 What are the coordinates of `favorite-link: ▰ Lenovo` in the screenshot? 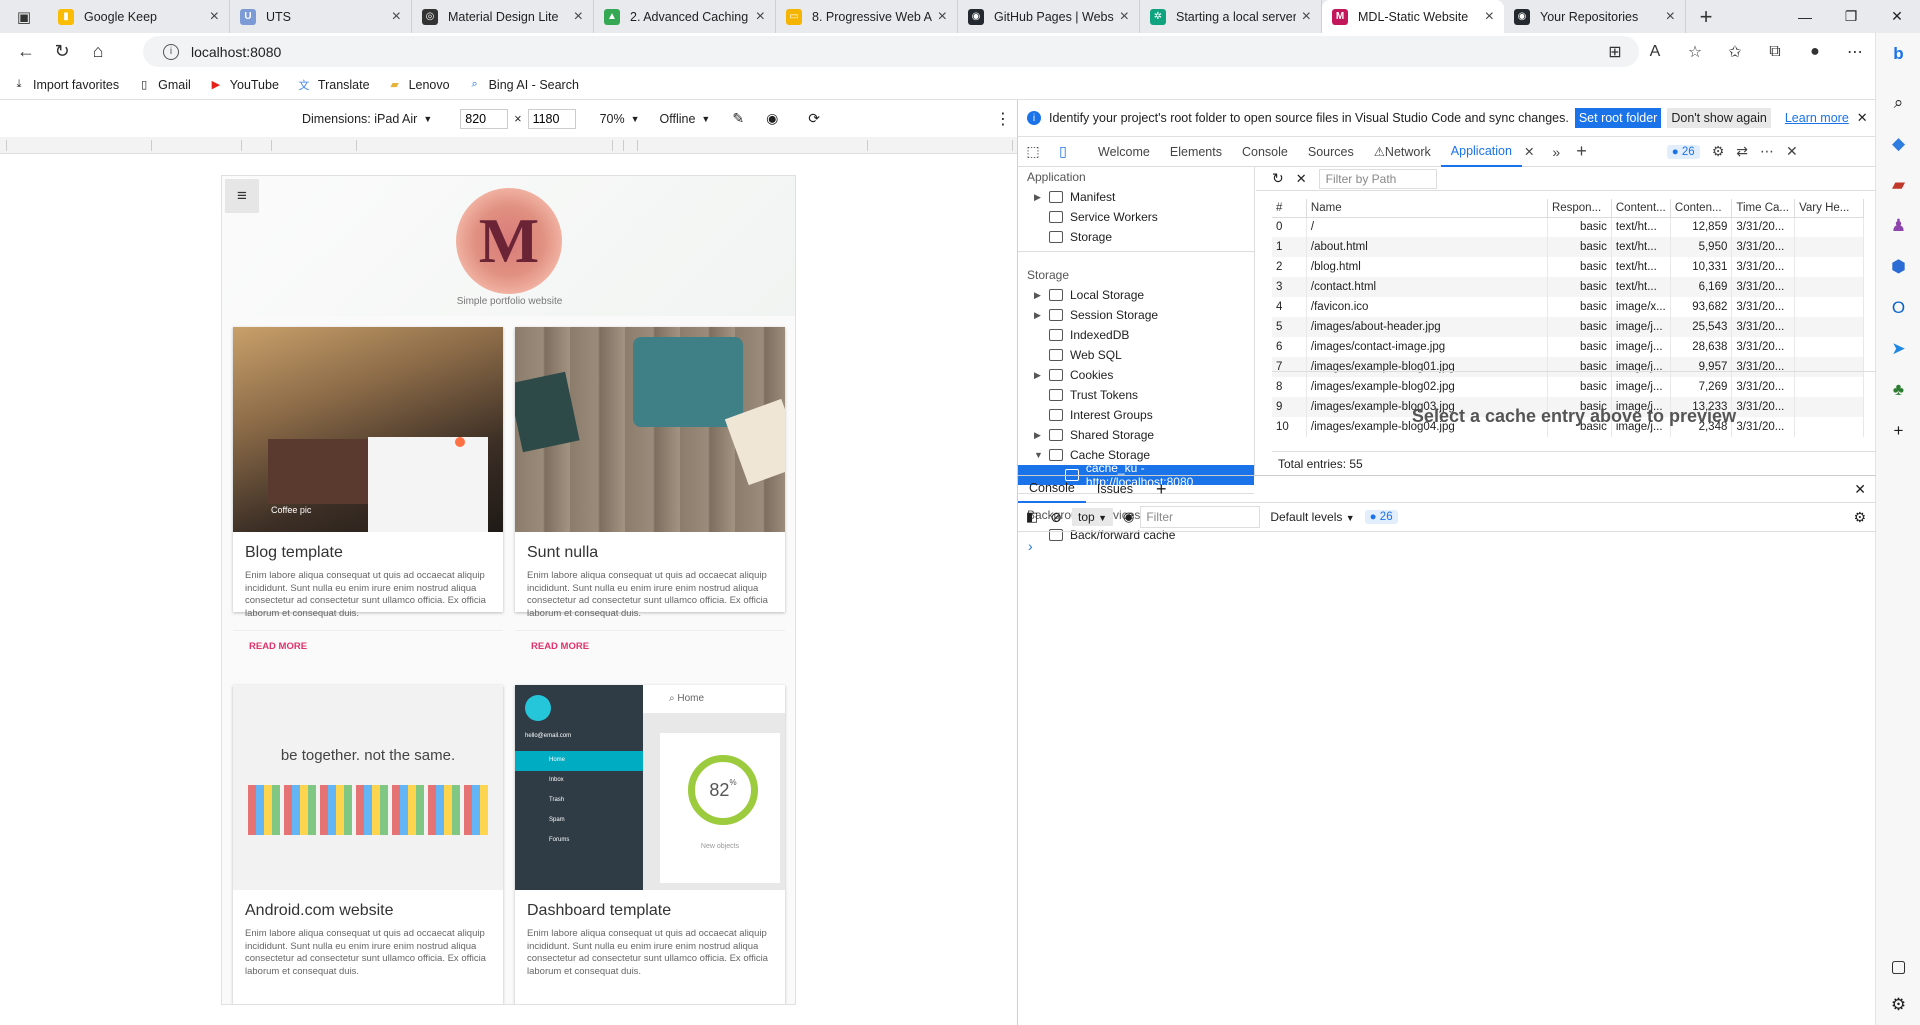 It's located at (418, 85).